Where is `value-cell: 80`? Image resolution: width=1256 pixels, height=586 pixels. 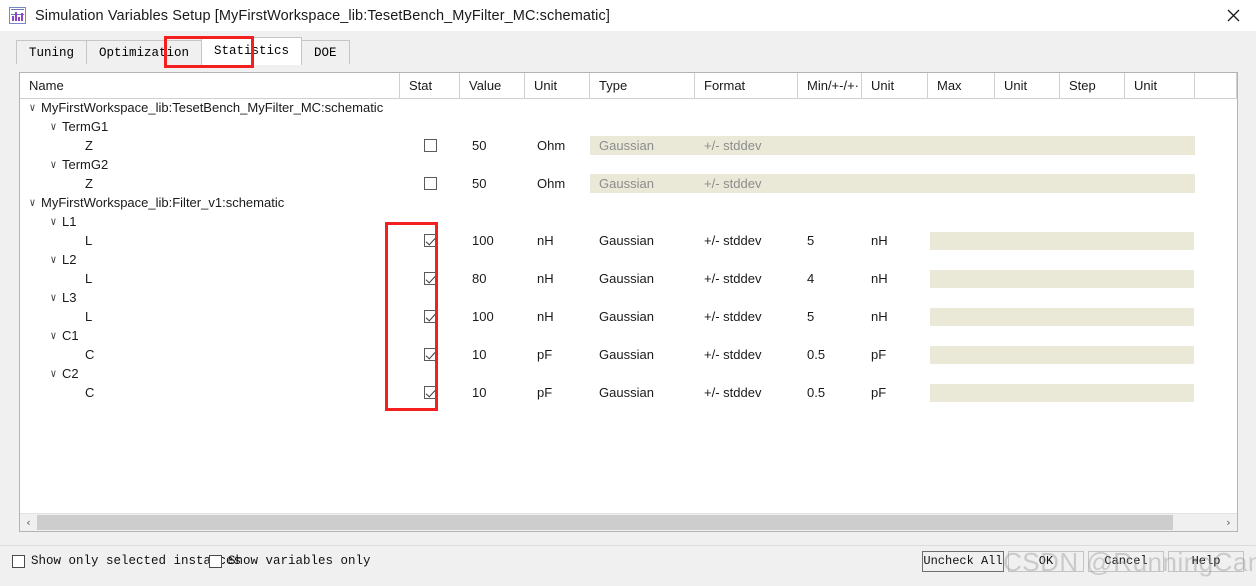 value-cell: 80 is located at coordinates (498, 278).